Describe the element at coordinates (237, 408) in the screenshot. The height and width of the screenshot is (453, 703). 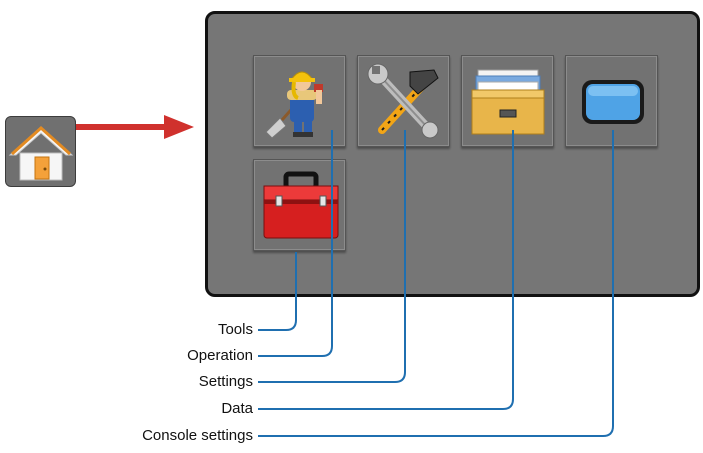
I see `callout-label-data: Data` at that location.